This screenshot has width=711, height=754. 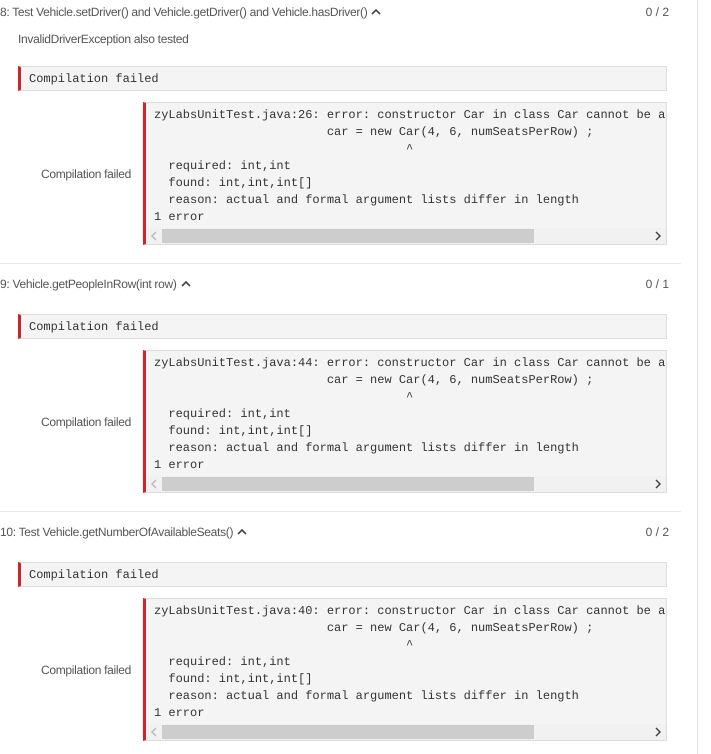 I want to click on test-score: 0 / 1, so click(x=657, y=284).